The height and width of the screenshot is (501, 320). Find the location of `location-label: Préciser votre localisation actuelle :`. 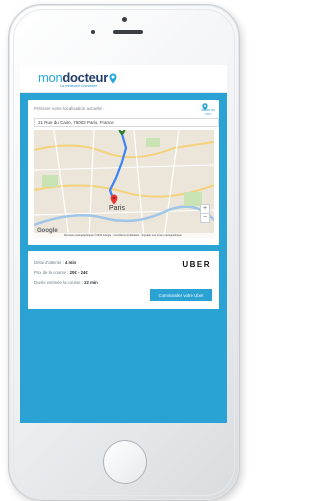

location-label: Préciser votre localisation actuelle : is located at coordinates (69, 108).